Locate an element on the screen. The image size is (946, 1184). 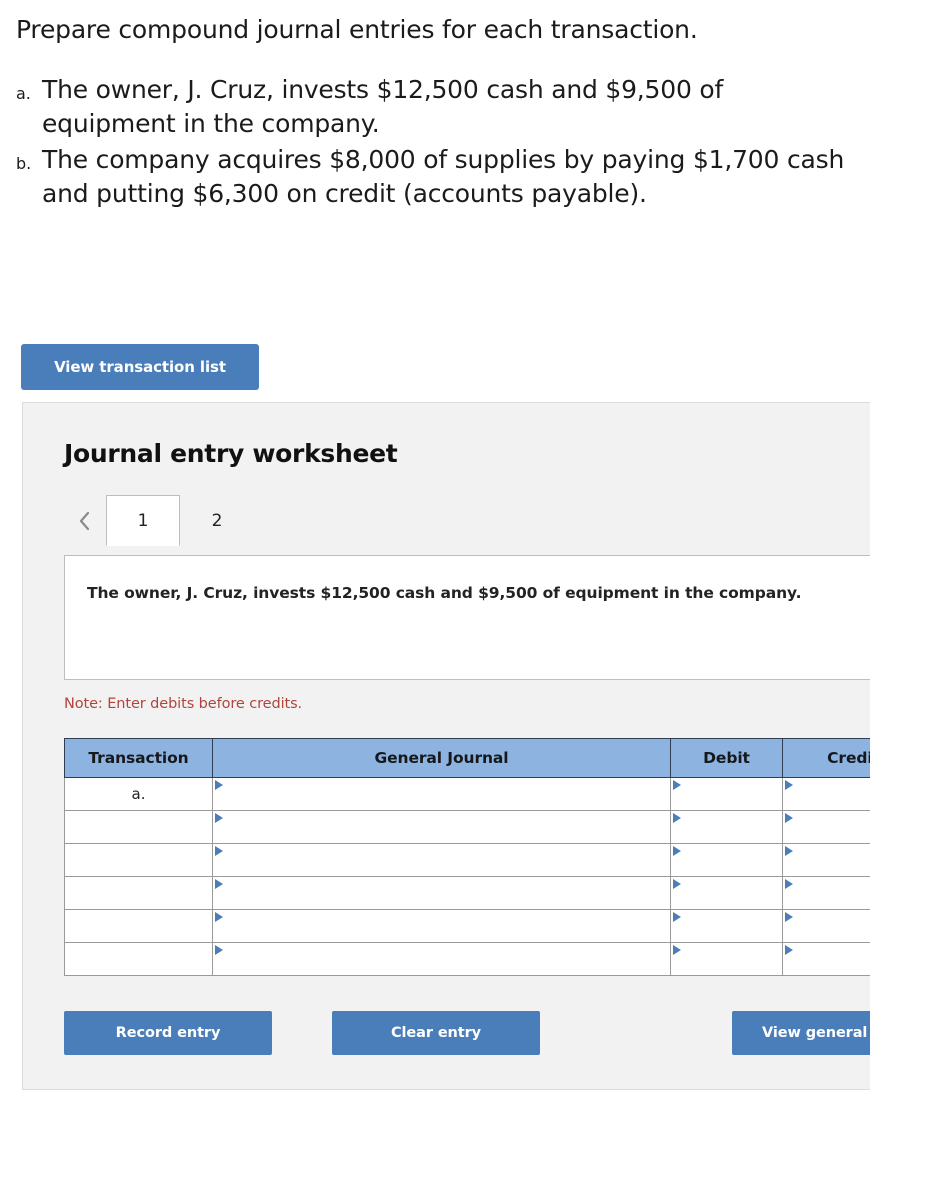
table-header-row: Transaction General Journal Debit Credit is located at coordinates (492, 758).